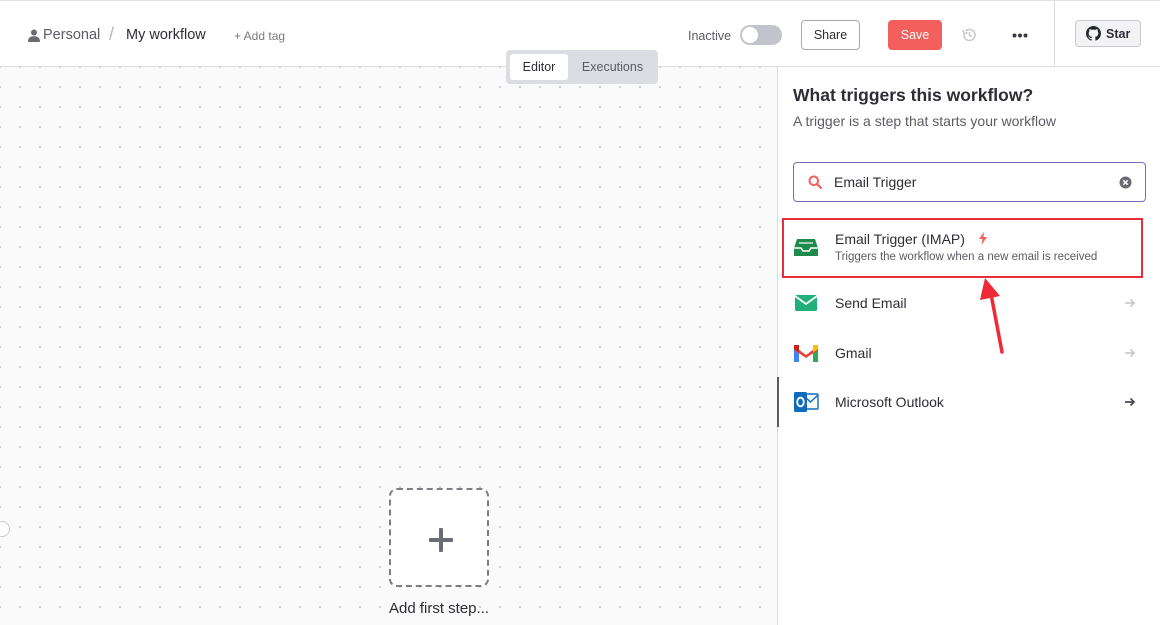 This screenshot has height=625, width=1160. I want to click on github-star-button: Star, so click(1108, 33).